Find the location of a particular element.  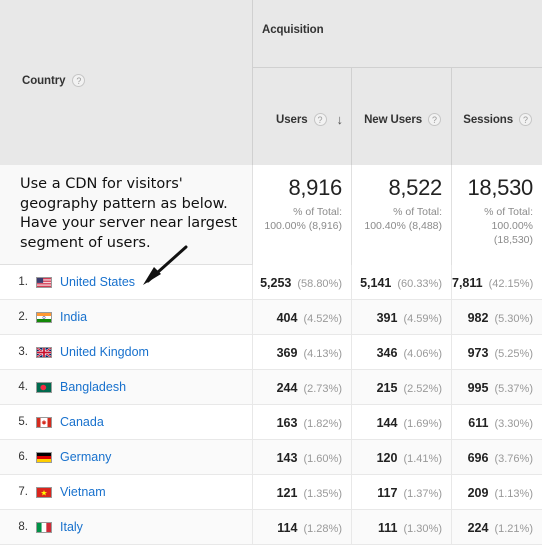

metric-cell-users: 114 (1.28%) is located at coordinates (301, 527).